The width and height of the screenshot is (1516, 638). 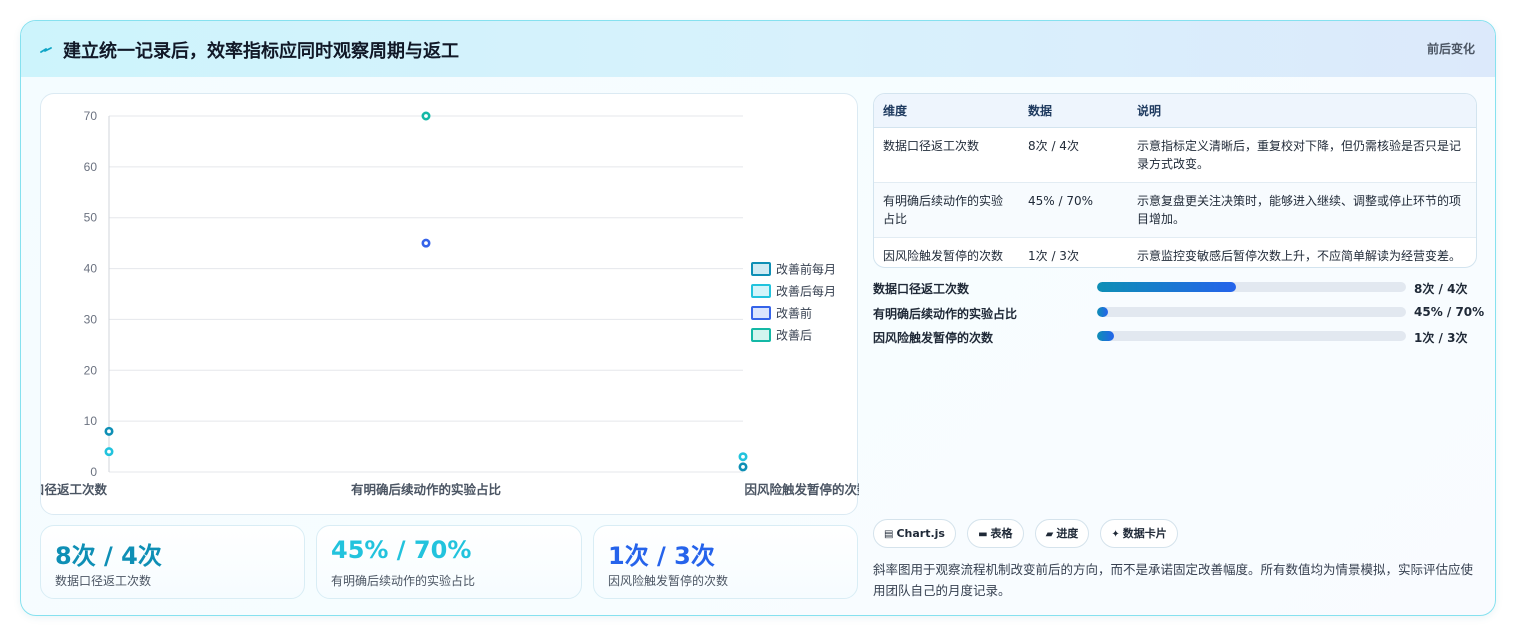 What do you see at coordinates (933, 338) in the screenshot?
I see `progress-label: 因风险触发暂停的次数` at bounding box center [933, 338].